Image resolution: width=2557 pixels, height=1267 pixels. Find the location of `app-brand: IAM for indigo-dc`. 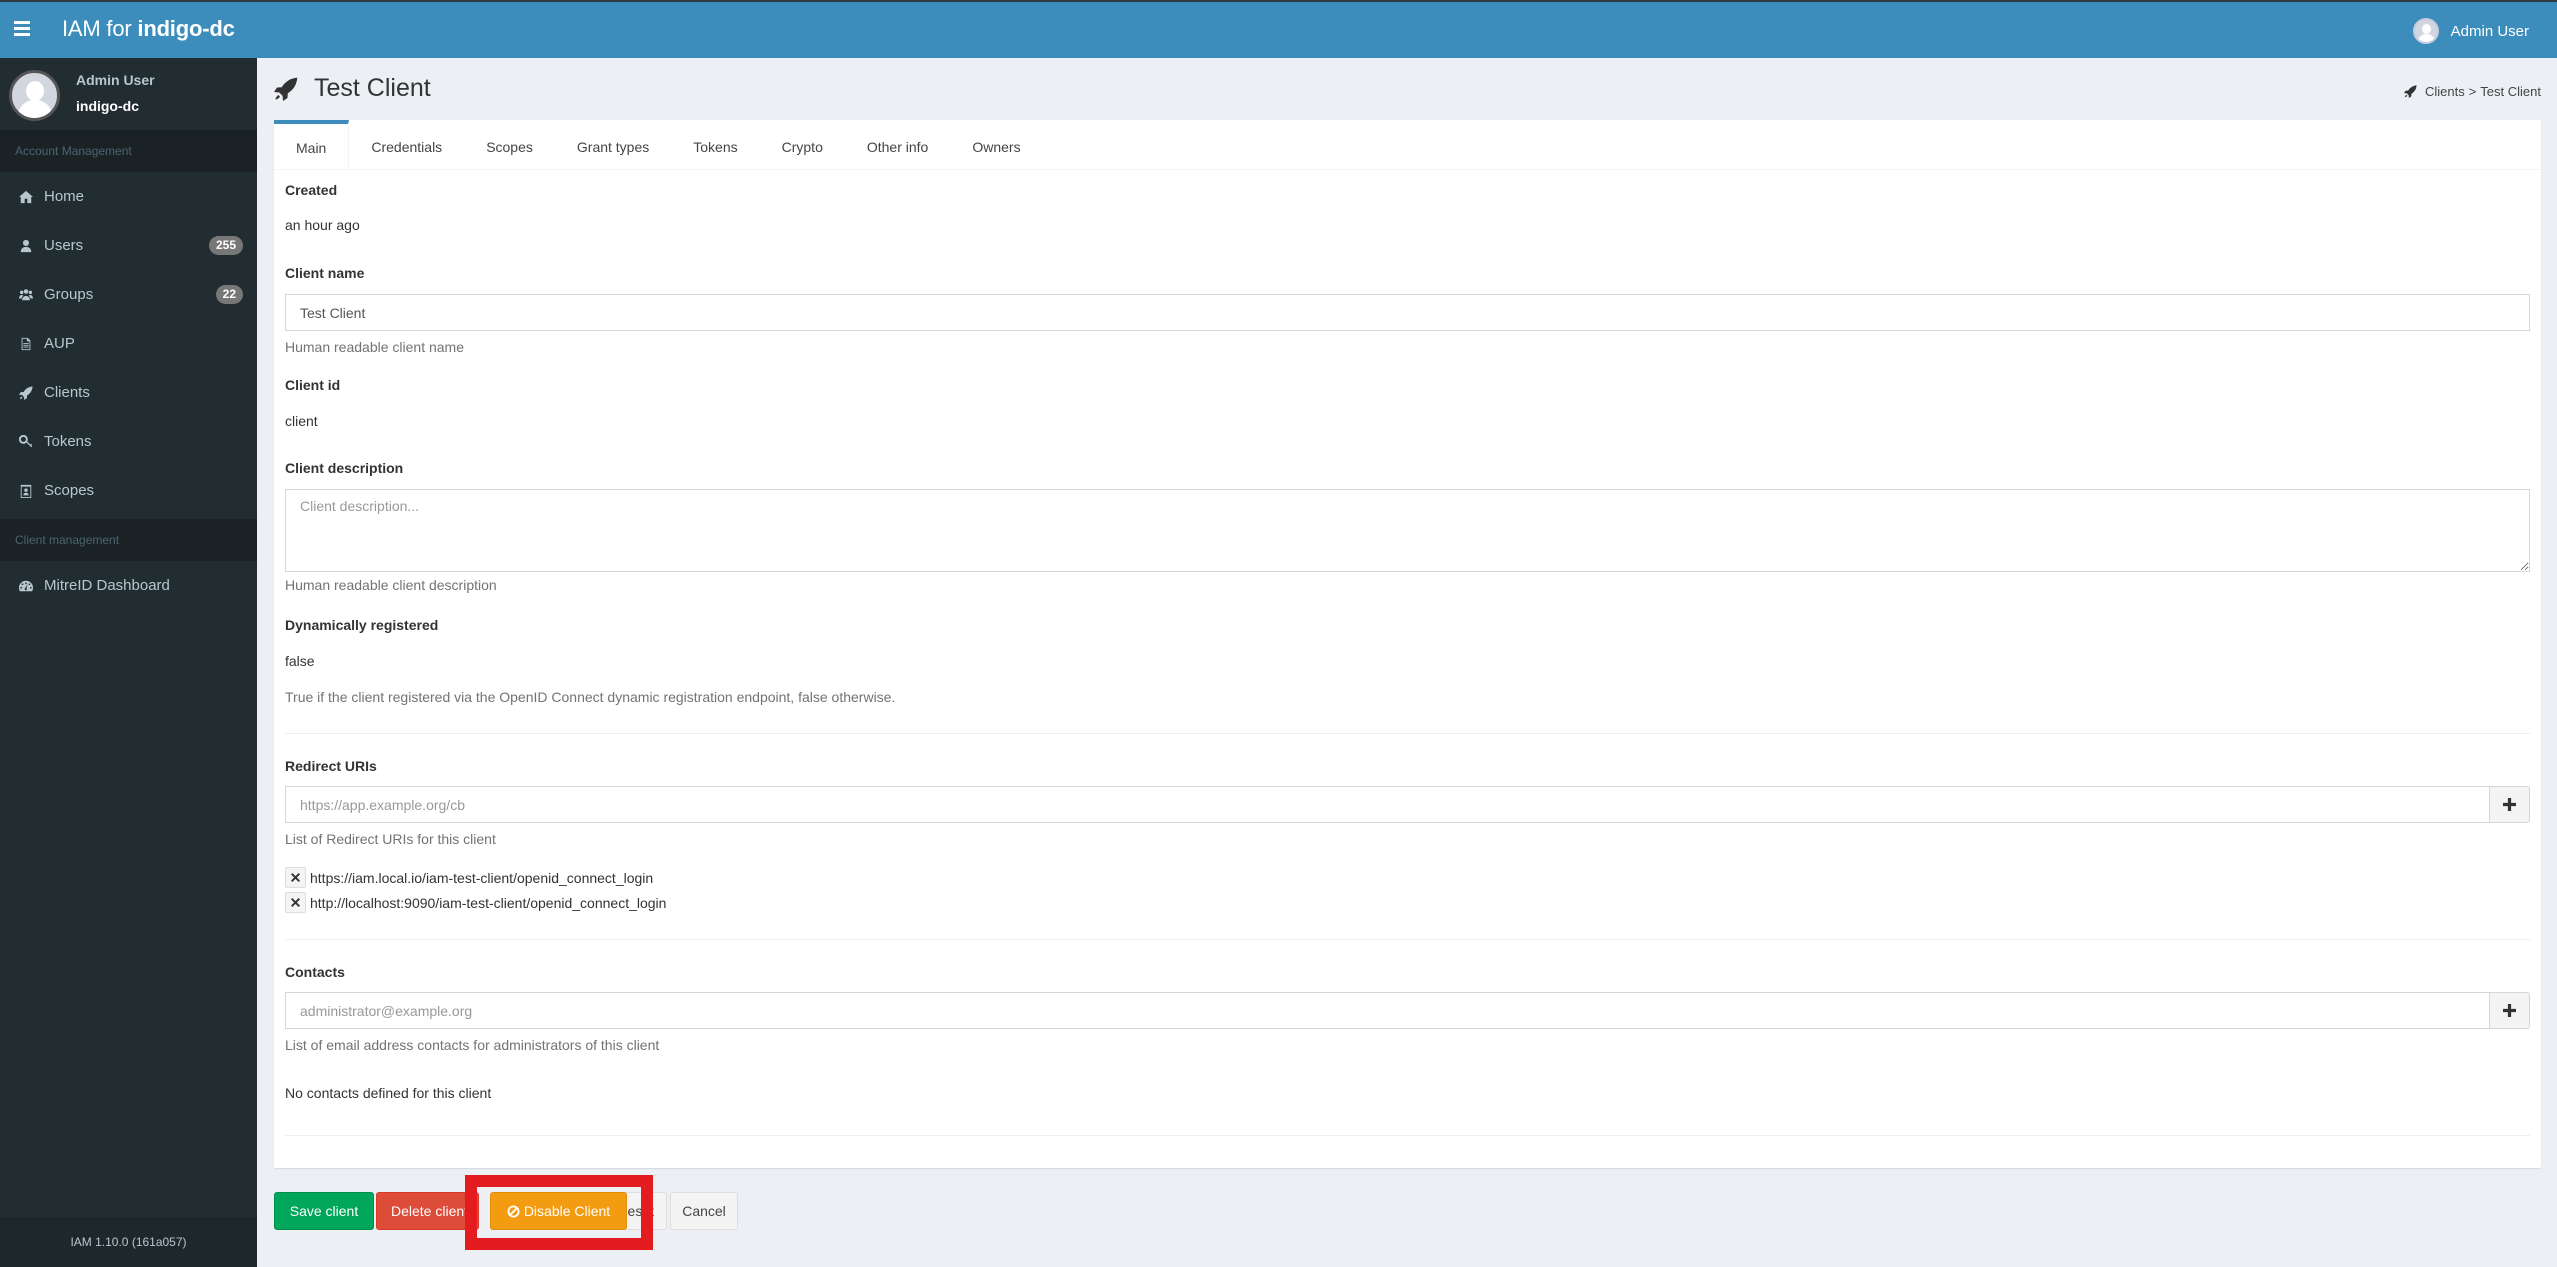

app-brand: IAM for indigo-dc is located at coordinates (148, 29).